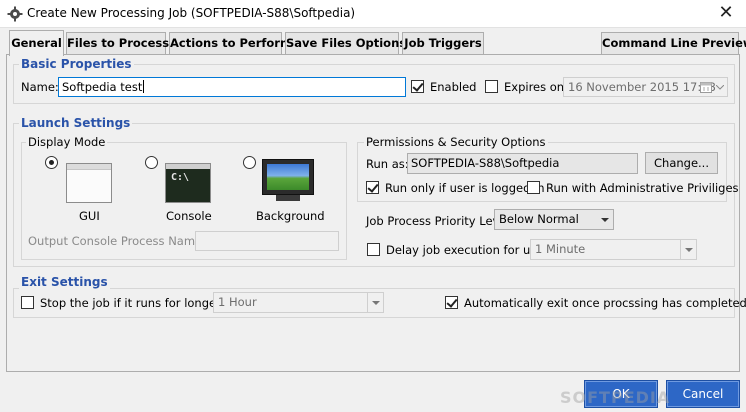 The image size is (746, 412). Describe the element at coordinates (27, 302) in the screenshot. I see `stop-job-checkbox` at that location.